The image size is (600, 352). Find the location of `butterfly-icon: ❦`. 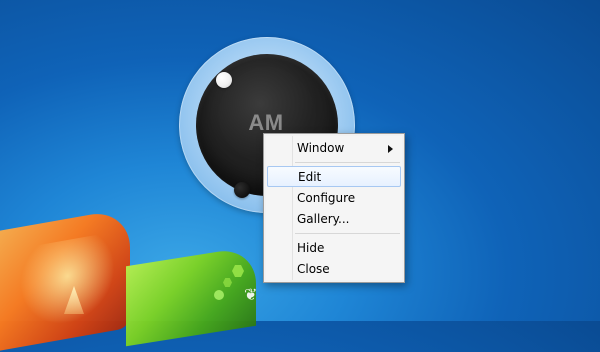

butterfly-icon: ❦ is located at coordinates (251, 294).